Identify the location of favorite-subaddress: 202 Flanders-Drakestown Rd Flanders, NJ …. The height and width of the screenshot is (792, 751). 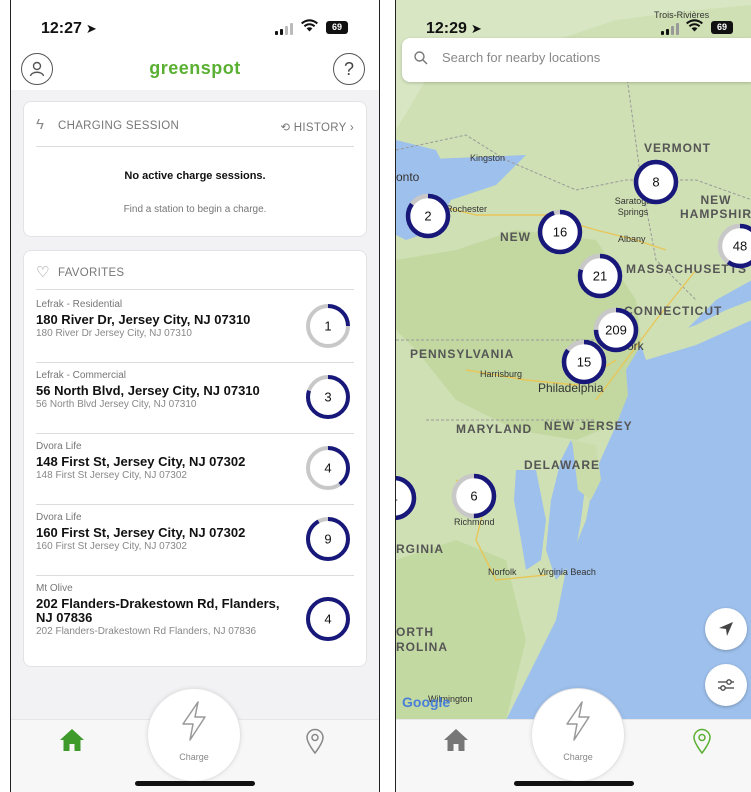
(146, 631).